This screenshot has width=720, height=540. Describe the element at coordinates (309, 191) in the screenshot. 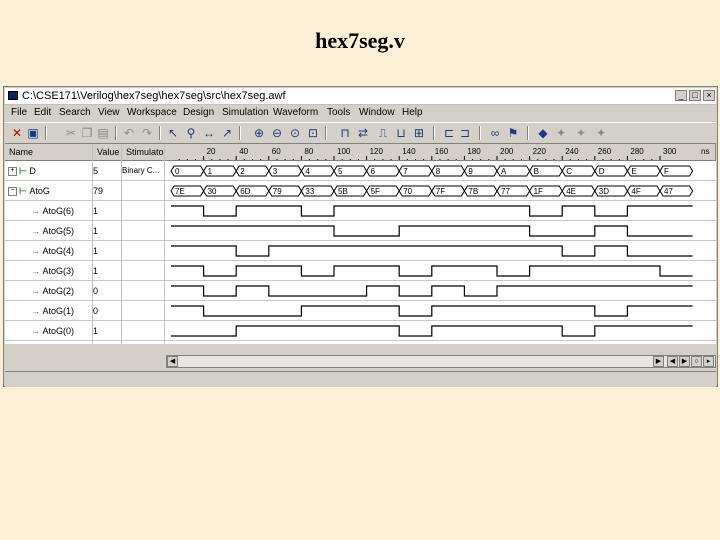

I see `atog-bus-value: 33` at that location.